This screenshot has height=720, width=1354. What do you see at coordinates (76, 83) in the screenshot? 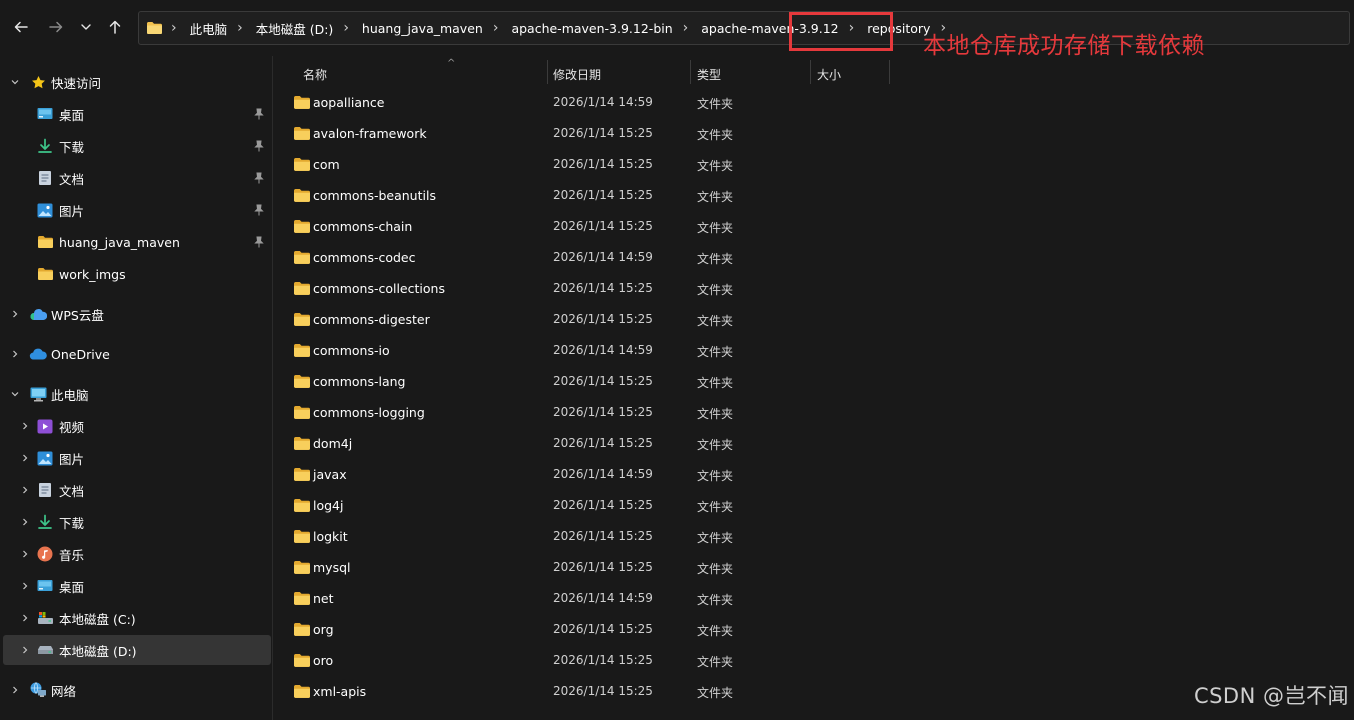
I see `sidebar-item-label: 快速访问` at bounding box center [76, 83].